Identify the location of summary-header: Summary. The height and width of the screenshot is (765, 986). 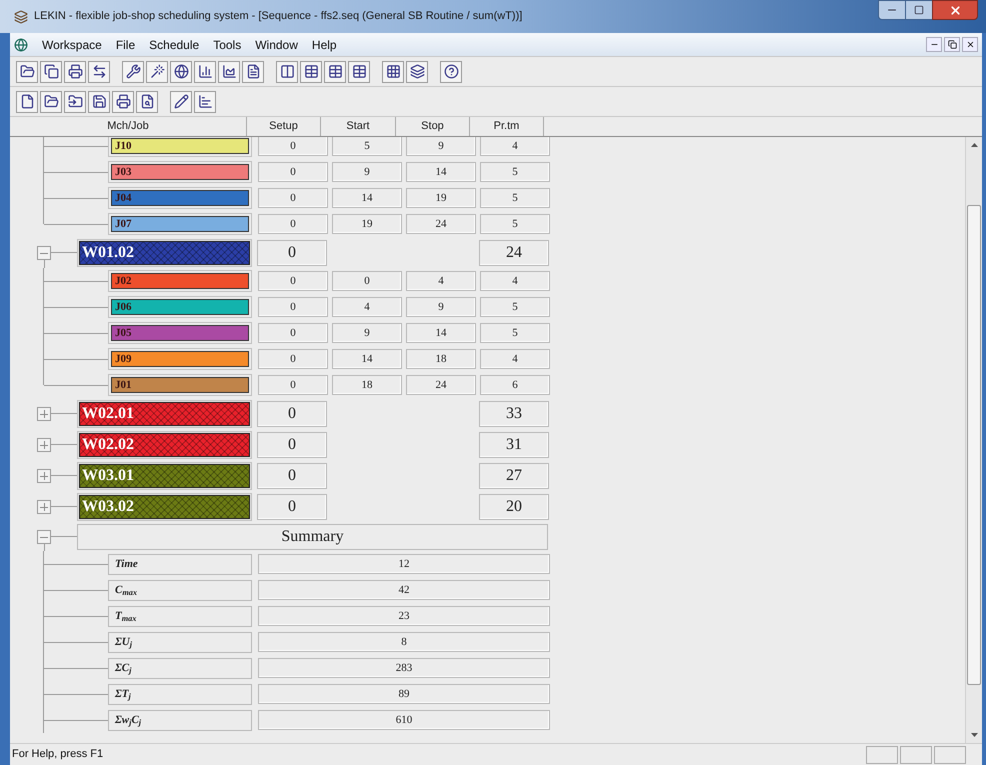
(312, 537).